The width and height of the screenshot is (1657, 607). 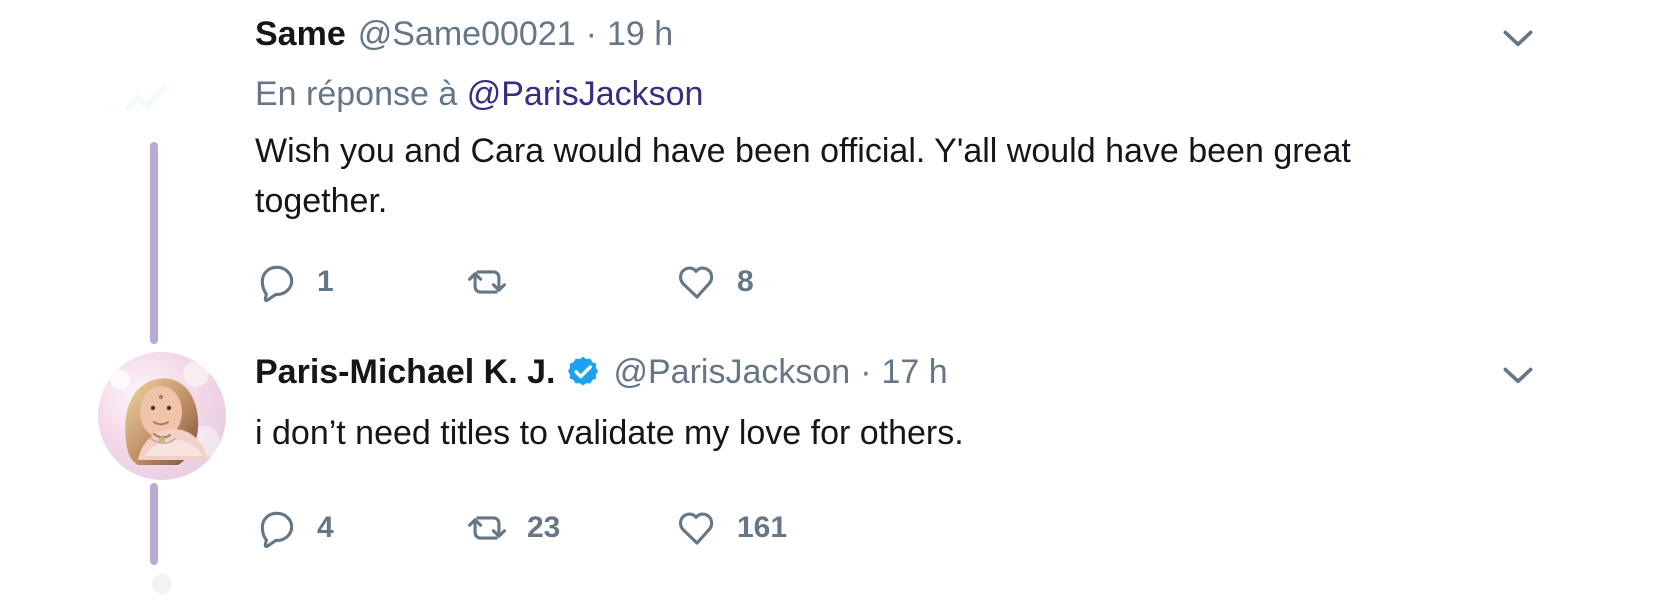 I want to click on tweet-header: Paris-Michael K. J. @ParisJackson · 17 h, so click(x=932, y=372).